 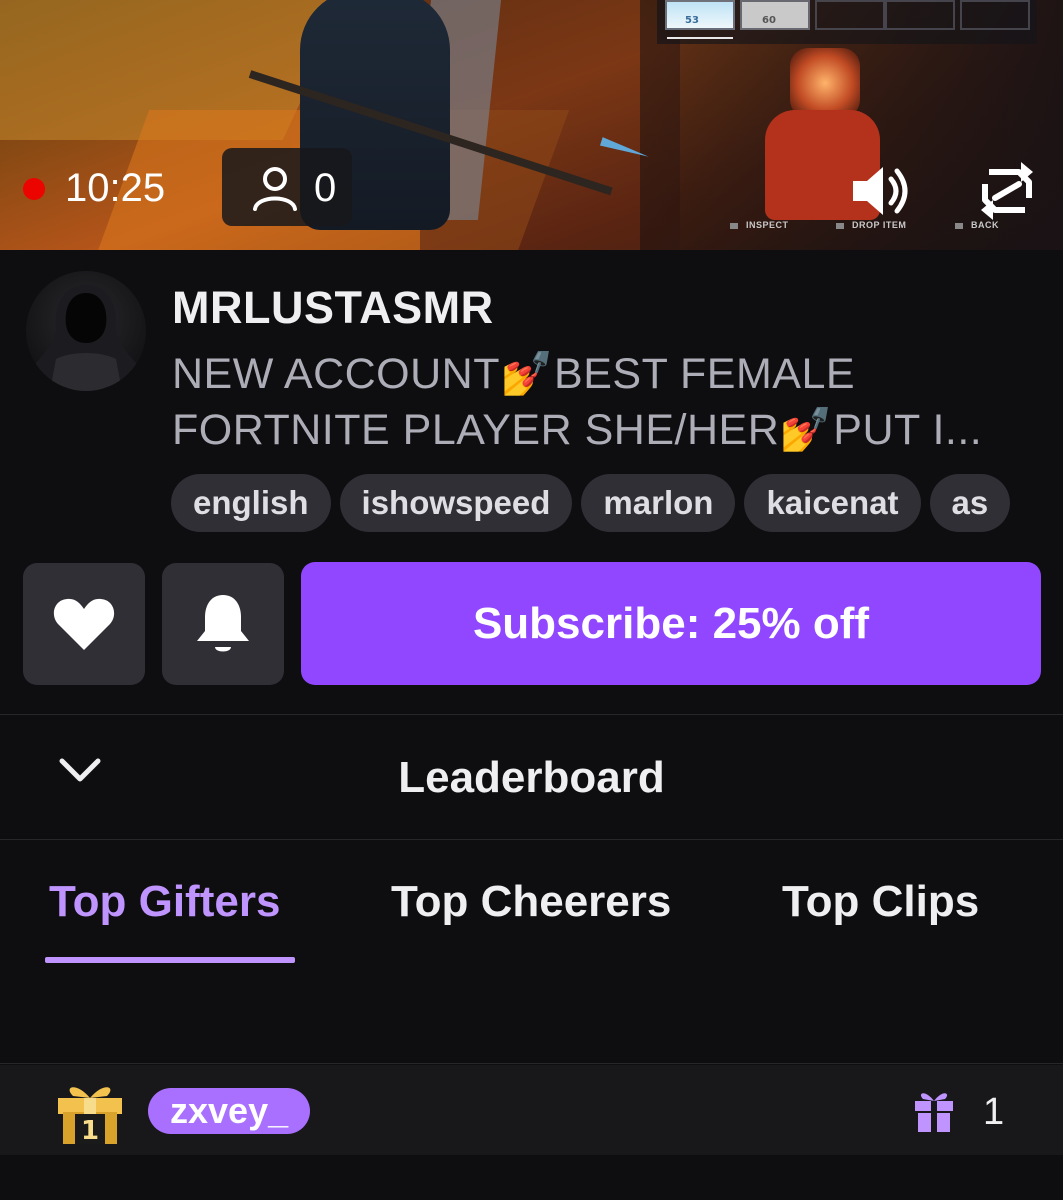 I want to click on avatar-image, so click(x=86, y=338).